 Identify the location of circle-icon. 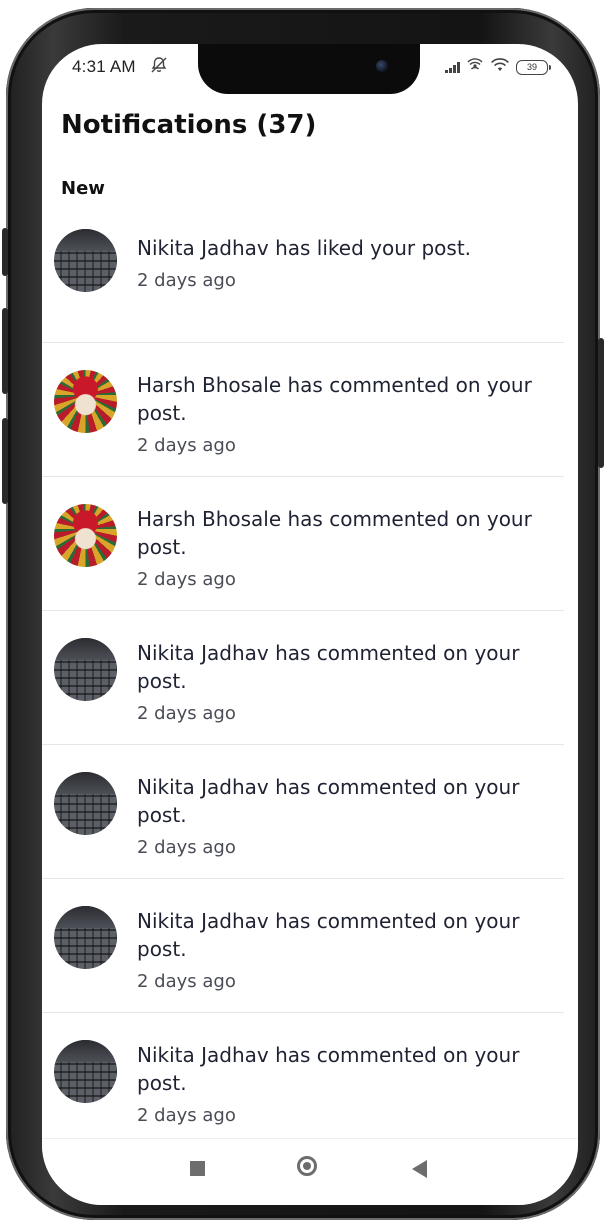
(307, 1166).